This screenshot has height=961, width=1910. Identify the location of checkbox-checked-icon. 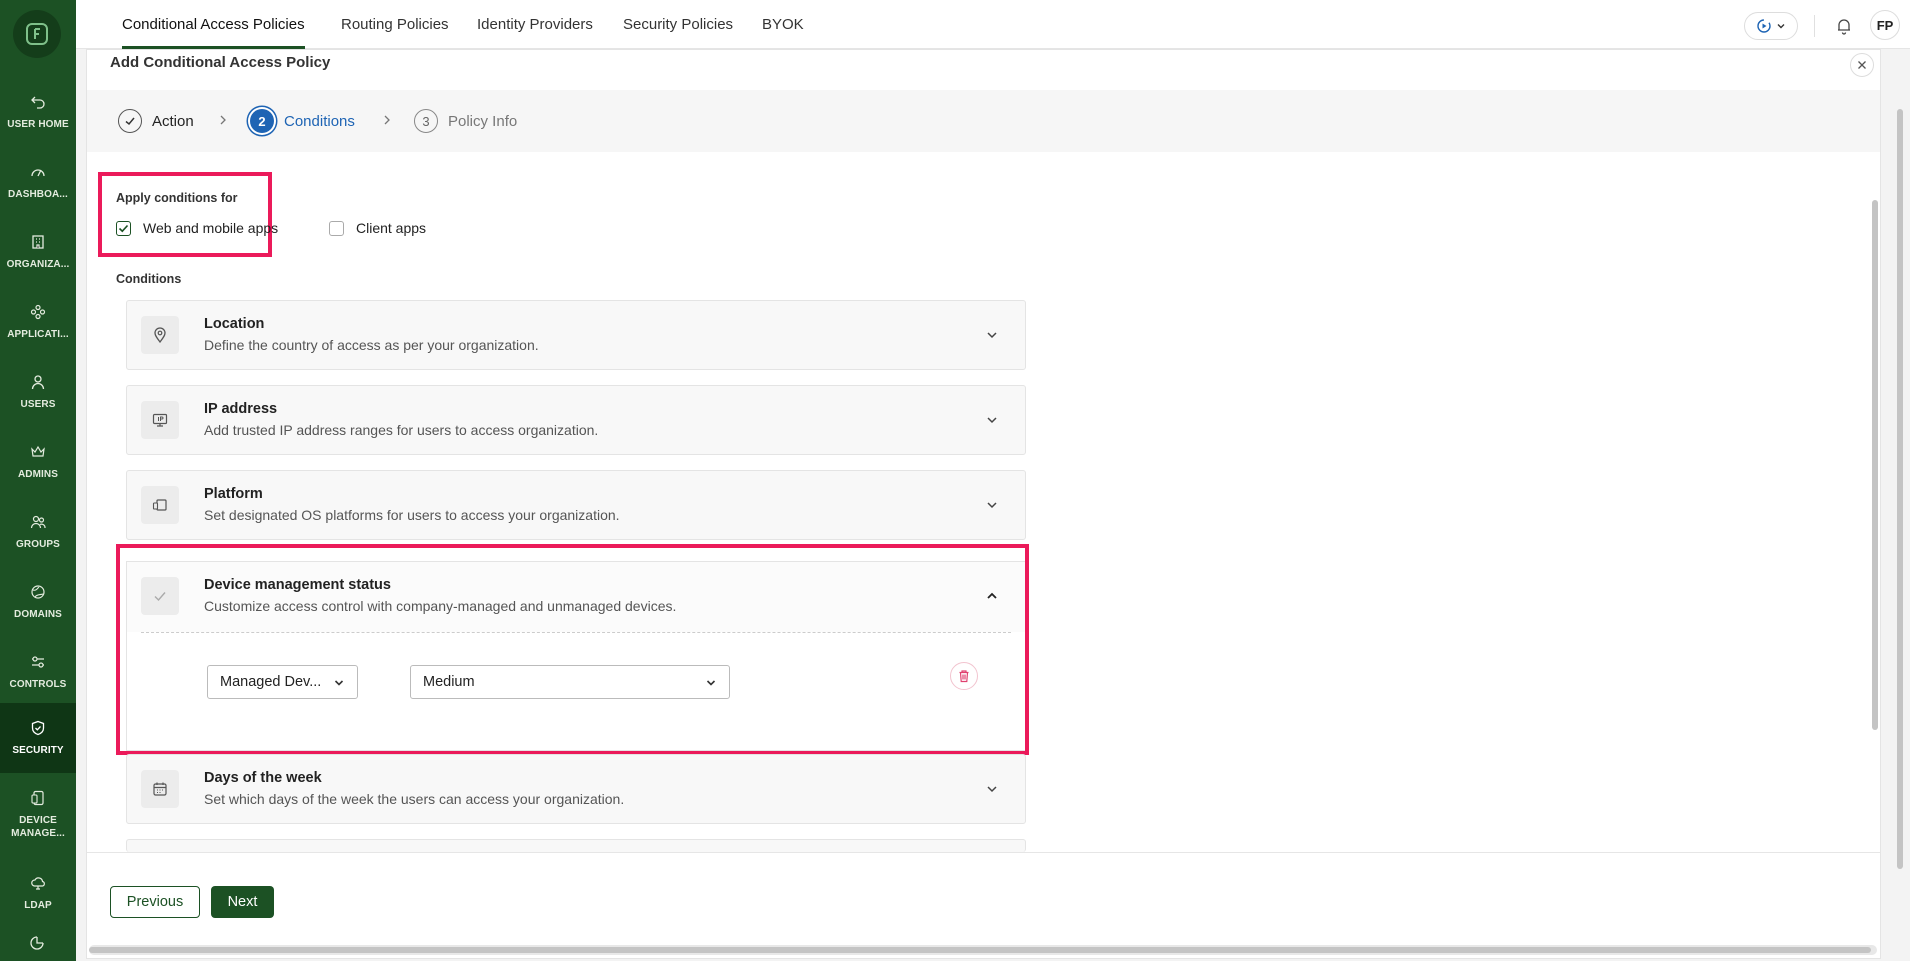
(123, 228).